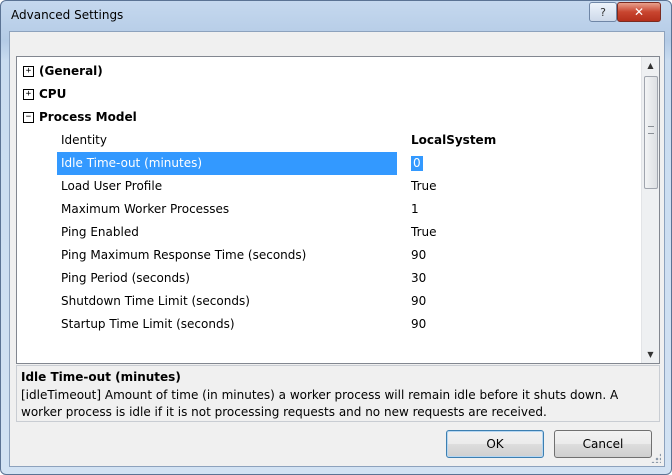  I want to click on property-row-ping-period: Ping Period (seconds) 30, so click(329, 278).